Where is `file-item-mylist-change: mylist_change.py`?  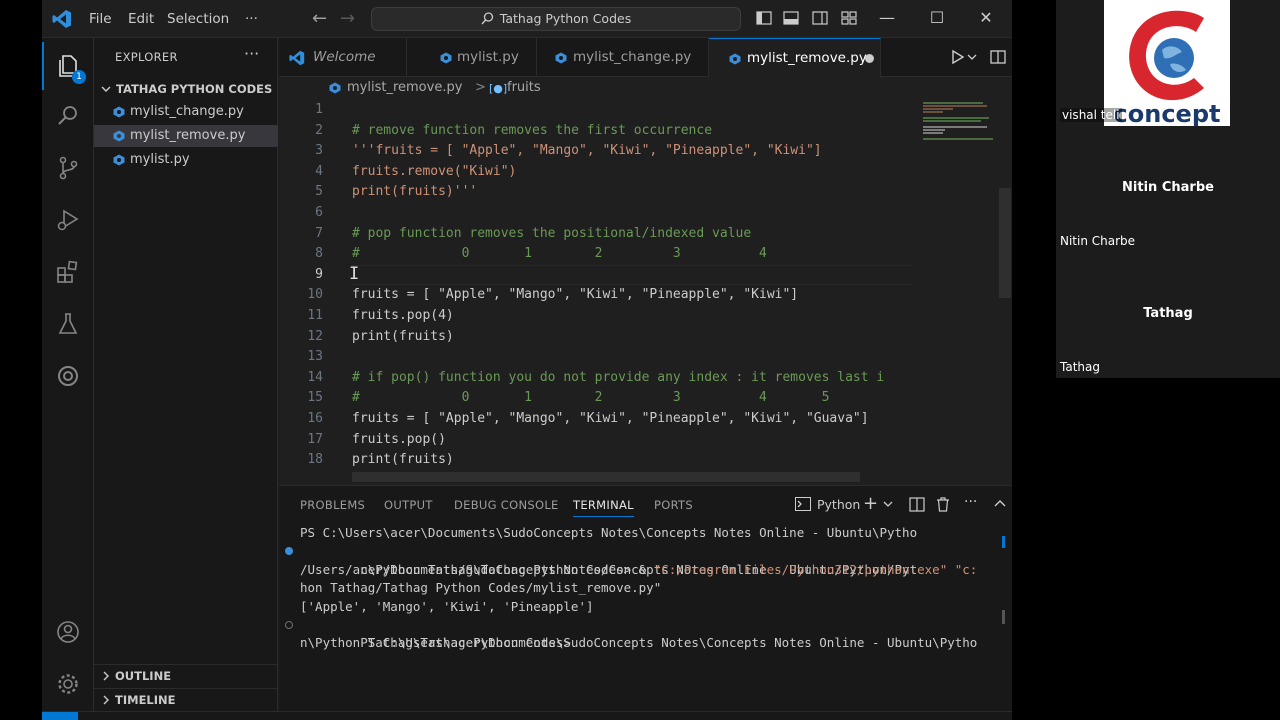 file-item-mylist-change: mylist_change.py is located at coordinates (186, 112).